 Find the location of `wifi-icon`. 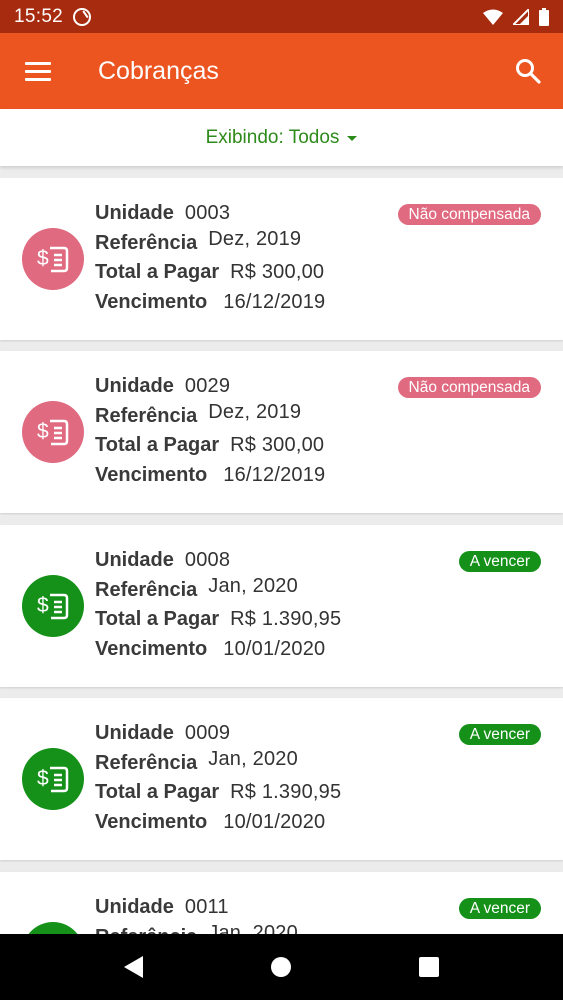

wifi-icon is located at coordinates (493, 17).